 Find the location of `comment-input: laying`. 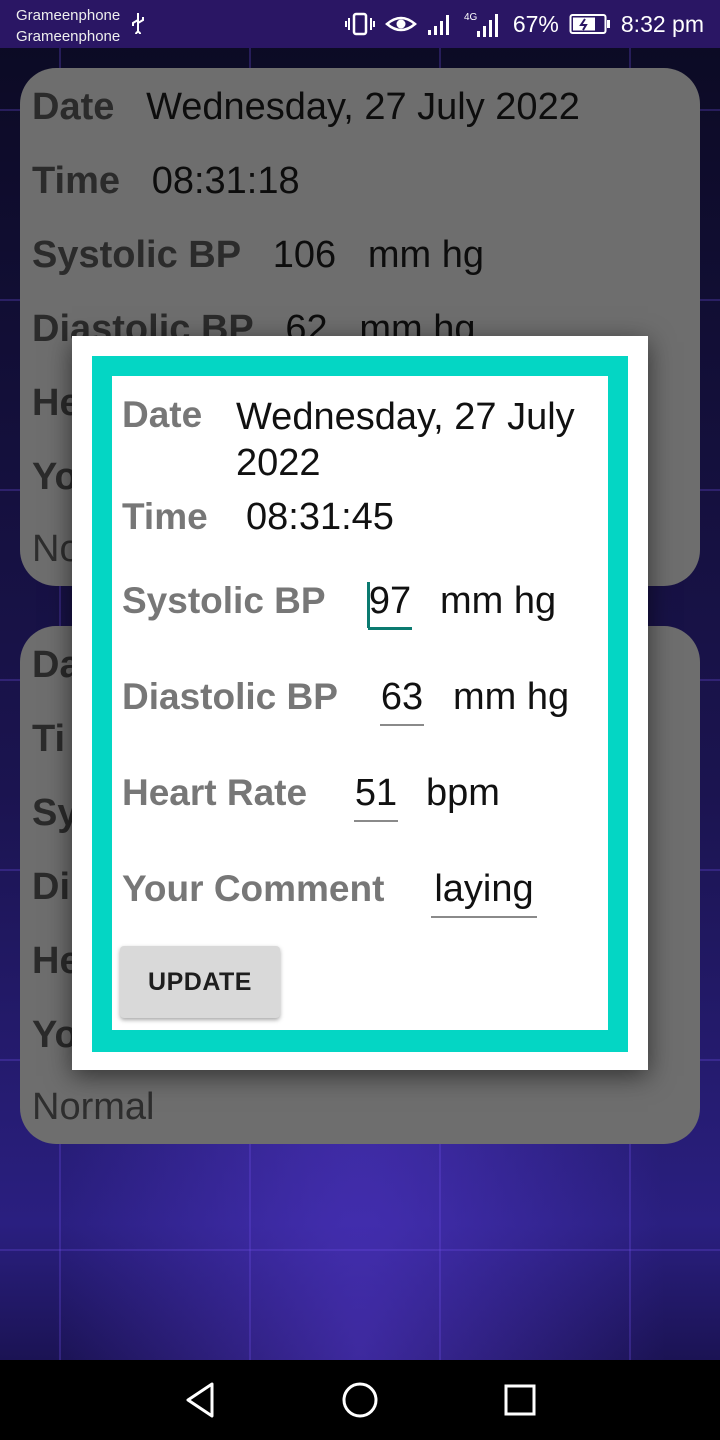

comment-input: laying is located at coordinates (484, 890).